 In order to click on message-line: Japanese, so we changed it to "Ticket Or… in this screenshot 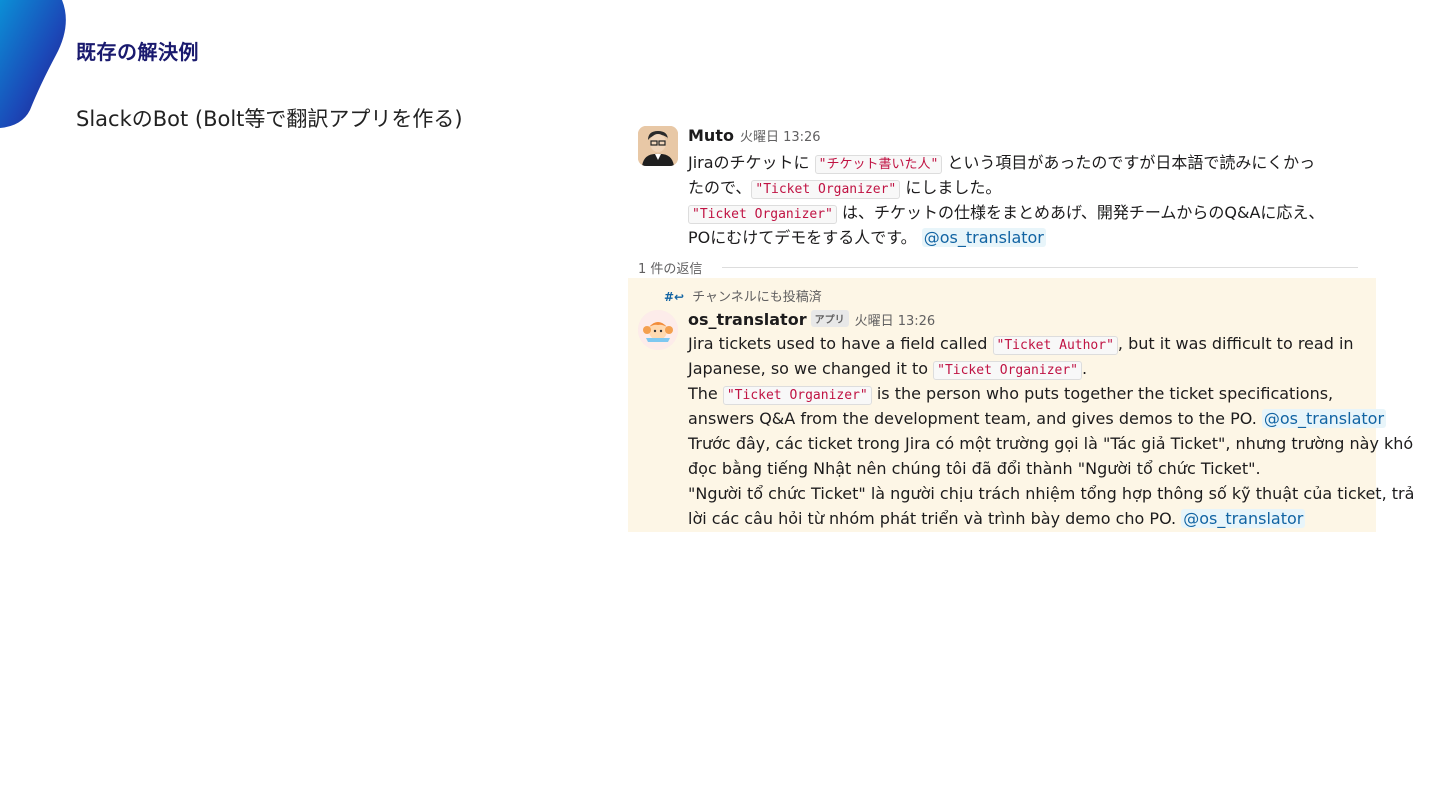, I will do `click(888, 369)`.